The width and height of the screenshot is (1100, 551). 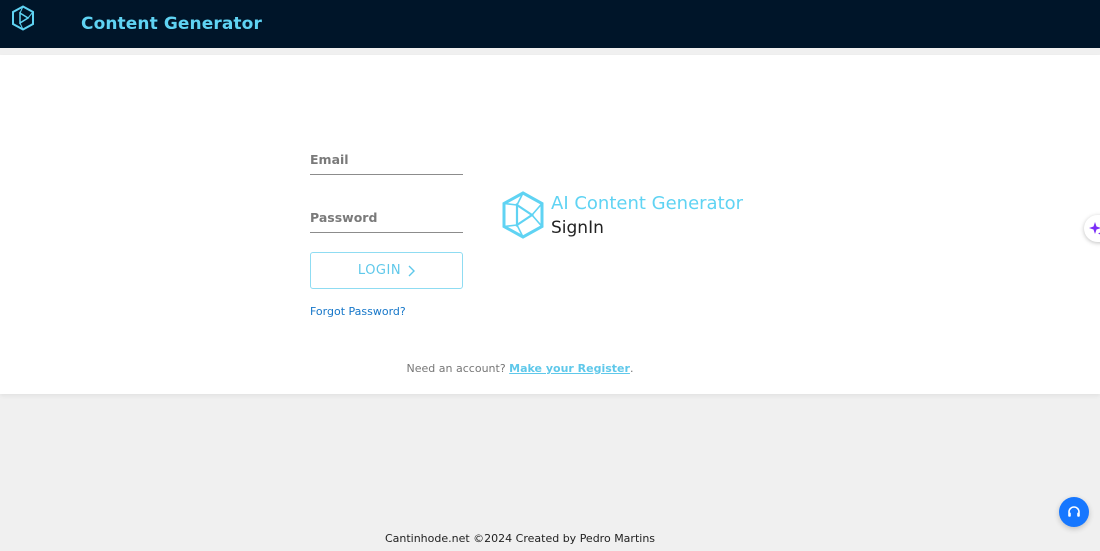 I want to click on forgot-password-link: Forgot Password?, so click(x=358, y=311).